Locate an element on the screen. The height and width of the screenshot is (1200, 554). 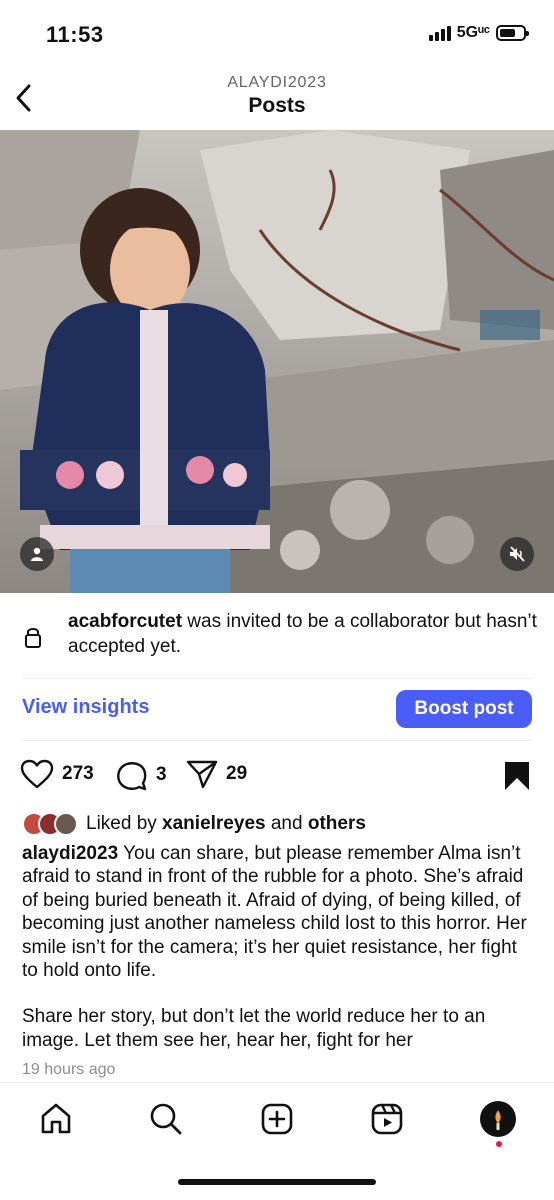
tab-create is located at coordinates (277, 1119).